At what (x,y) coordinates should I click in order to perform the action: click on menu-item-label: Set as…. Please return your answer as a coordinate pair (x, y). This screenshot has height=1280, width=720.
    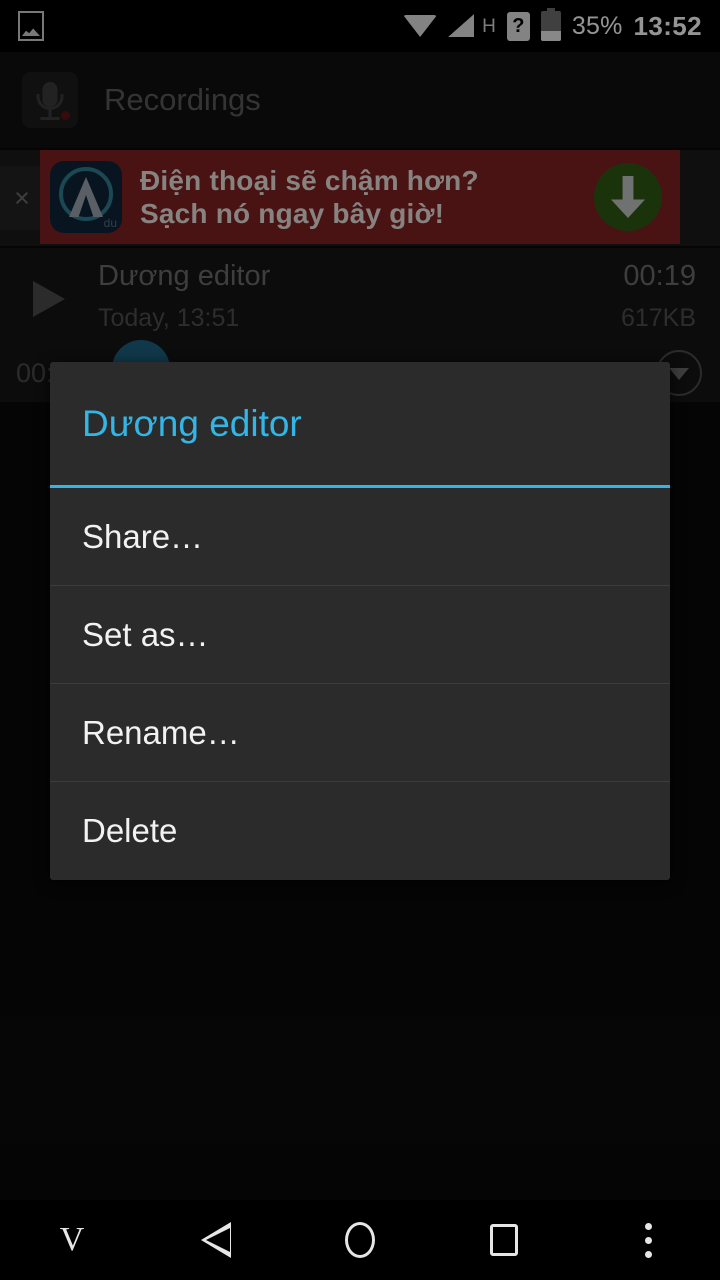
    Looking at the image, I should click on (145, 634).